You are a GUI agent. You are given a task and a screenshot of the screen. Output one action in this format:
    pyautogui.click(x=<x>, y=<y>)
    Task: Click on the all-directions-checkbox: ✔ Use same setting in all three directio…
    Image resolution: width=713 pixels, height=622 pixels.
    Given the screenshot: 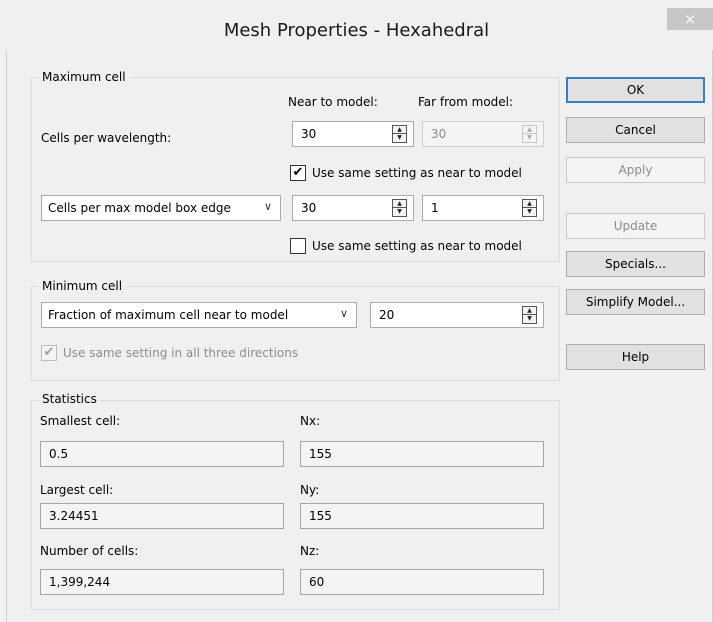 What is the action you would take?
    pyautogui.click(x=191, y=354)
    